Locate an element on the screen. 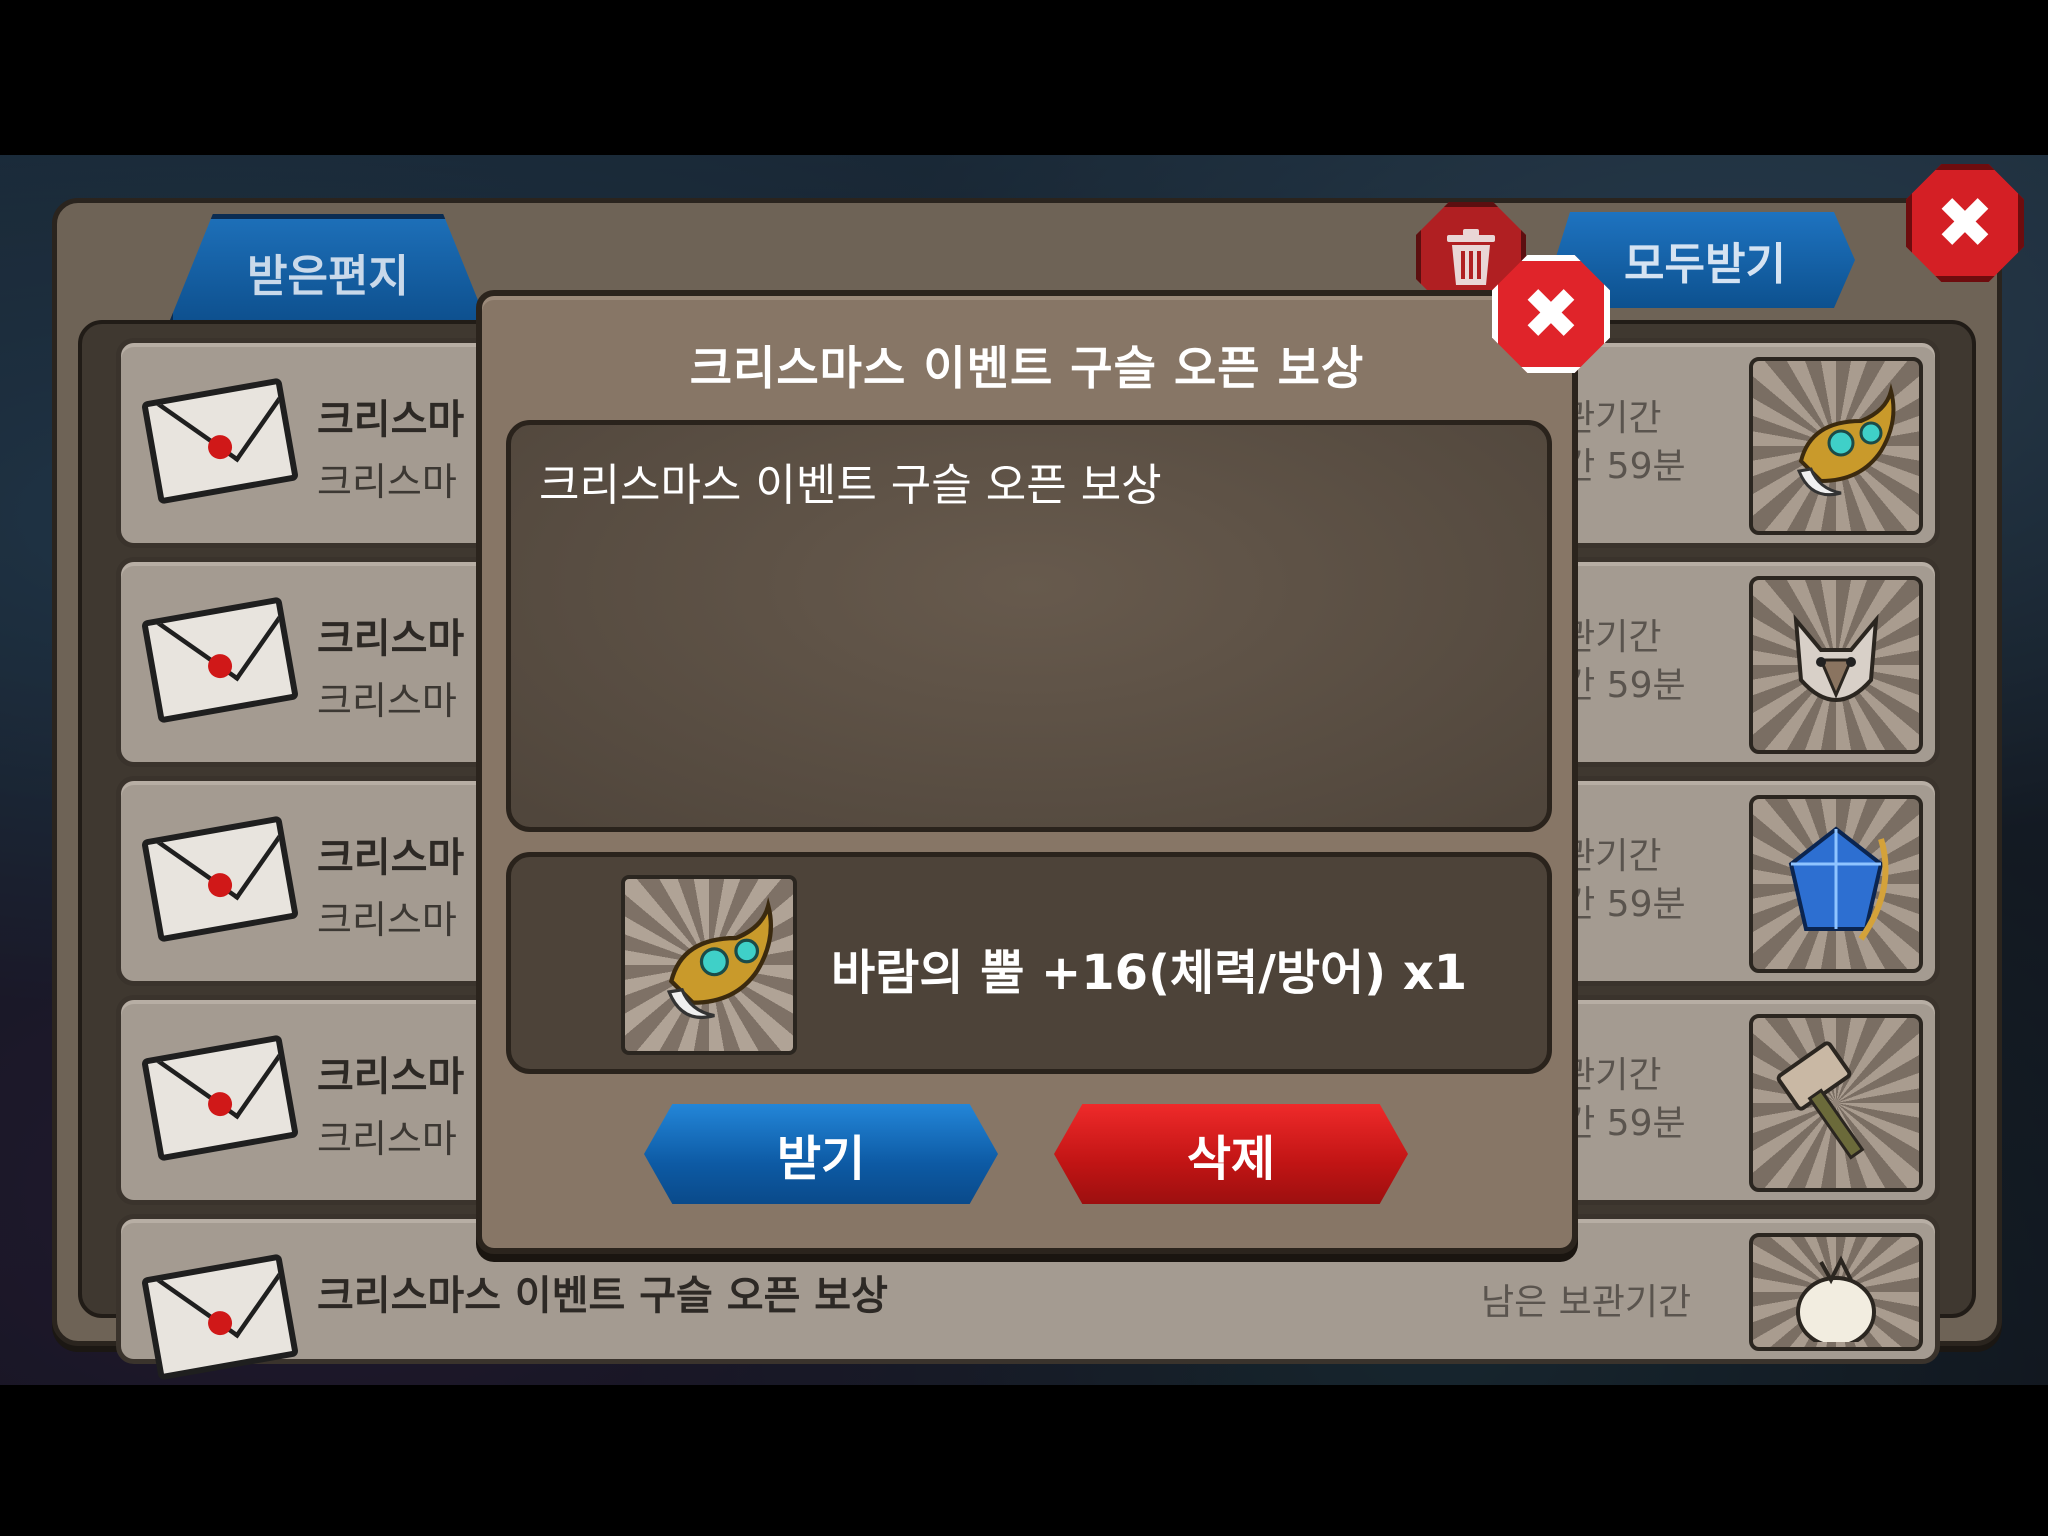  tab-received-mail: 받은편지 is located at coordinates (328, 269).